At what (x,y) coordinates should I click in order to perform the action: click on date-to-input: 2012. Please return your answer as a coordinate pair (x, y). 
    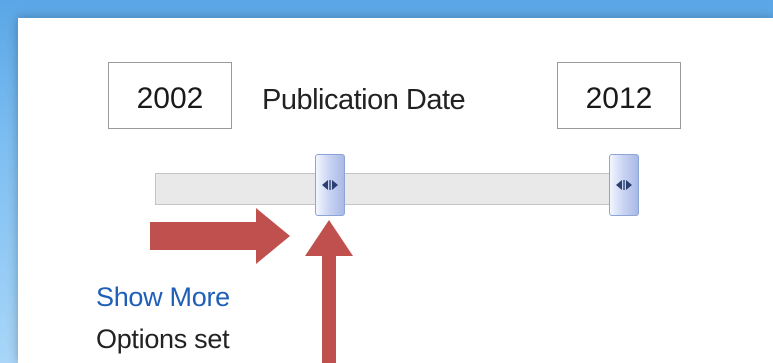
    Looking at the image, I should click on (619, 95).